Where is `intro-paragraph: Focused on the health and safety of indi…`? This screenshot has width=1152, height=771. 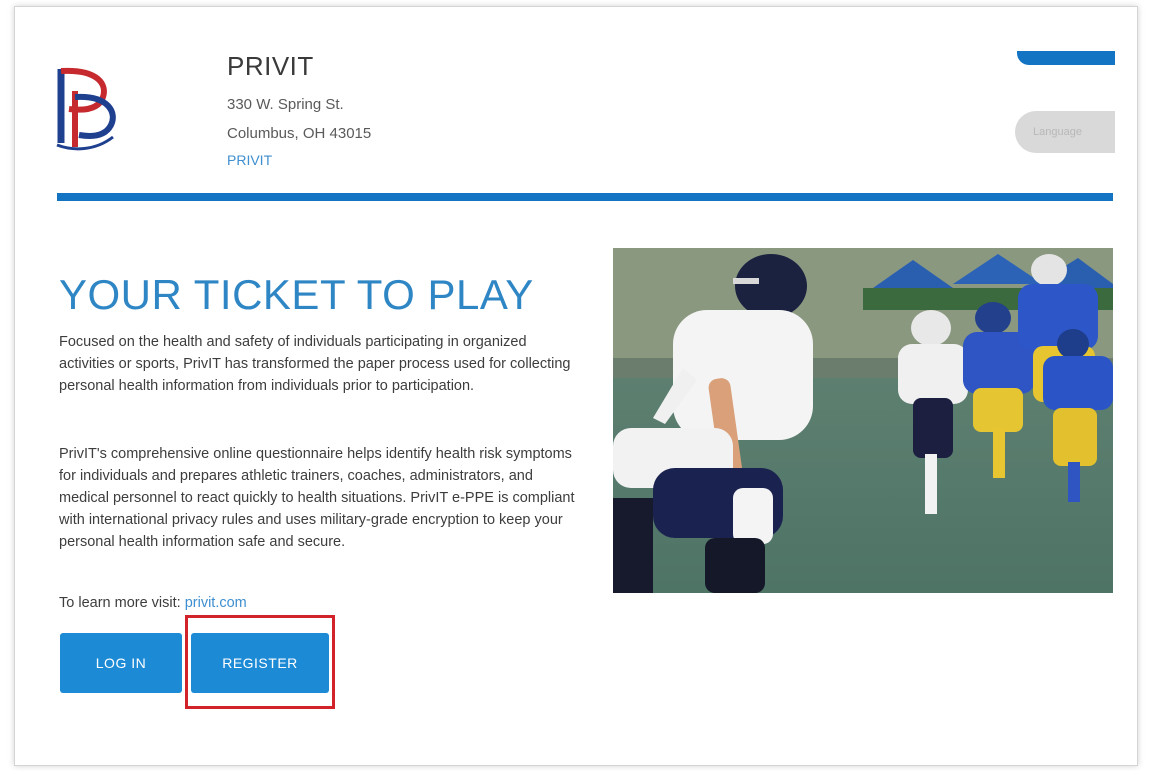 intro-paragraph: Focused on the health and safety of indi… is located at coordinates (315, 364).